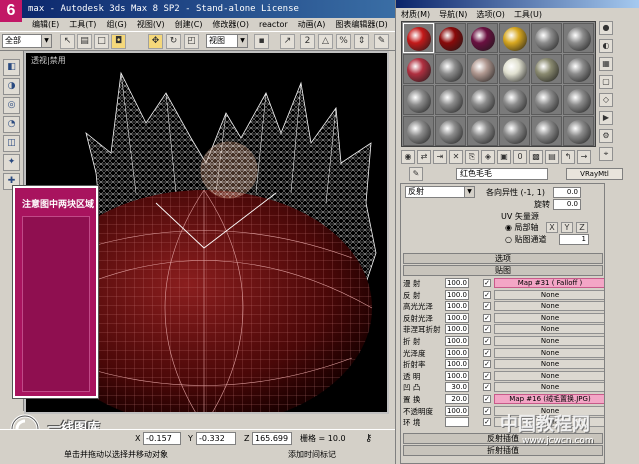 Image resolution: width=639 pixels, height=464 pixels. Describe the element at coordinates (502, 174) in the screenshot. I see `material-name-field: 红色毛毛` at that location.